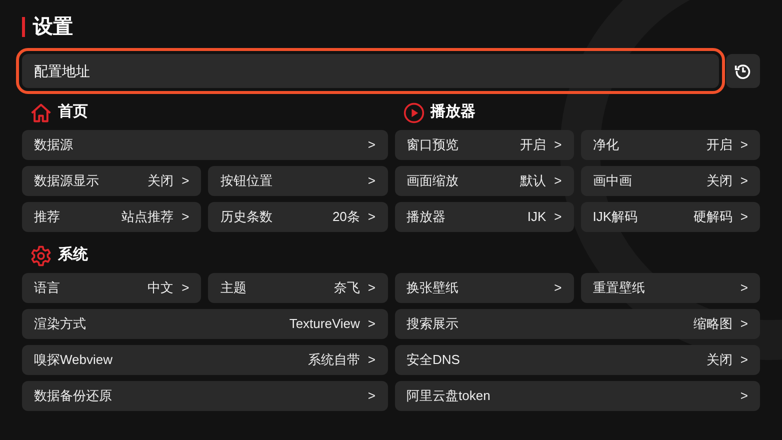 The width and height of the screenshot is (782, 440). I want to click on section-title: 首页, so click(73, 112).